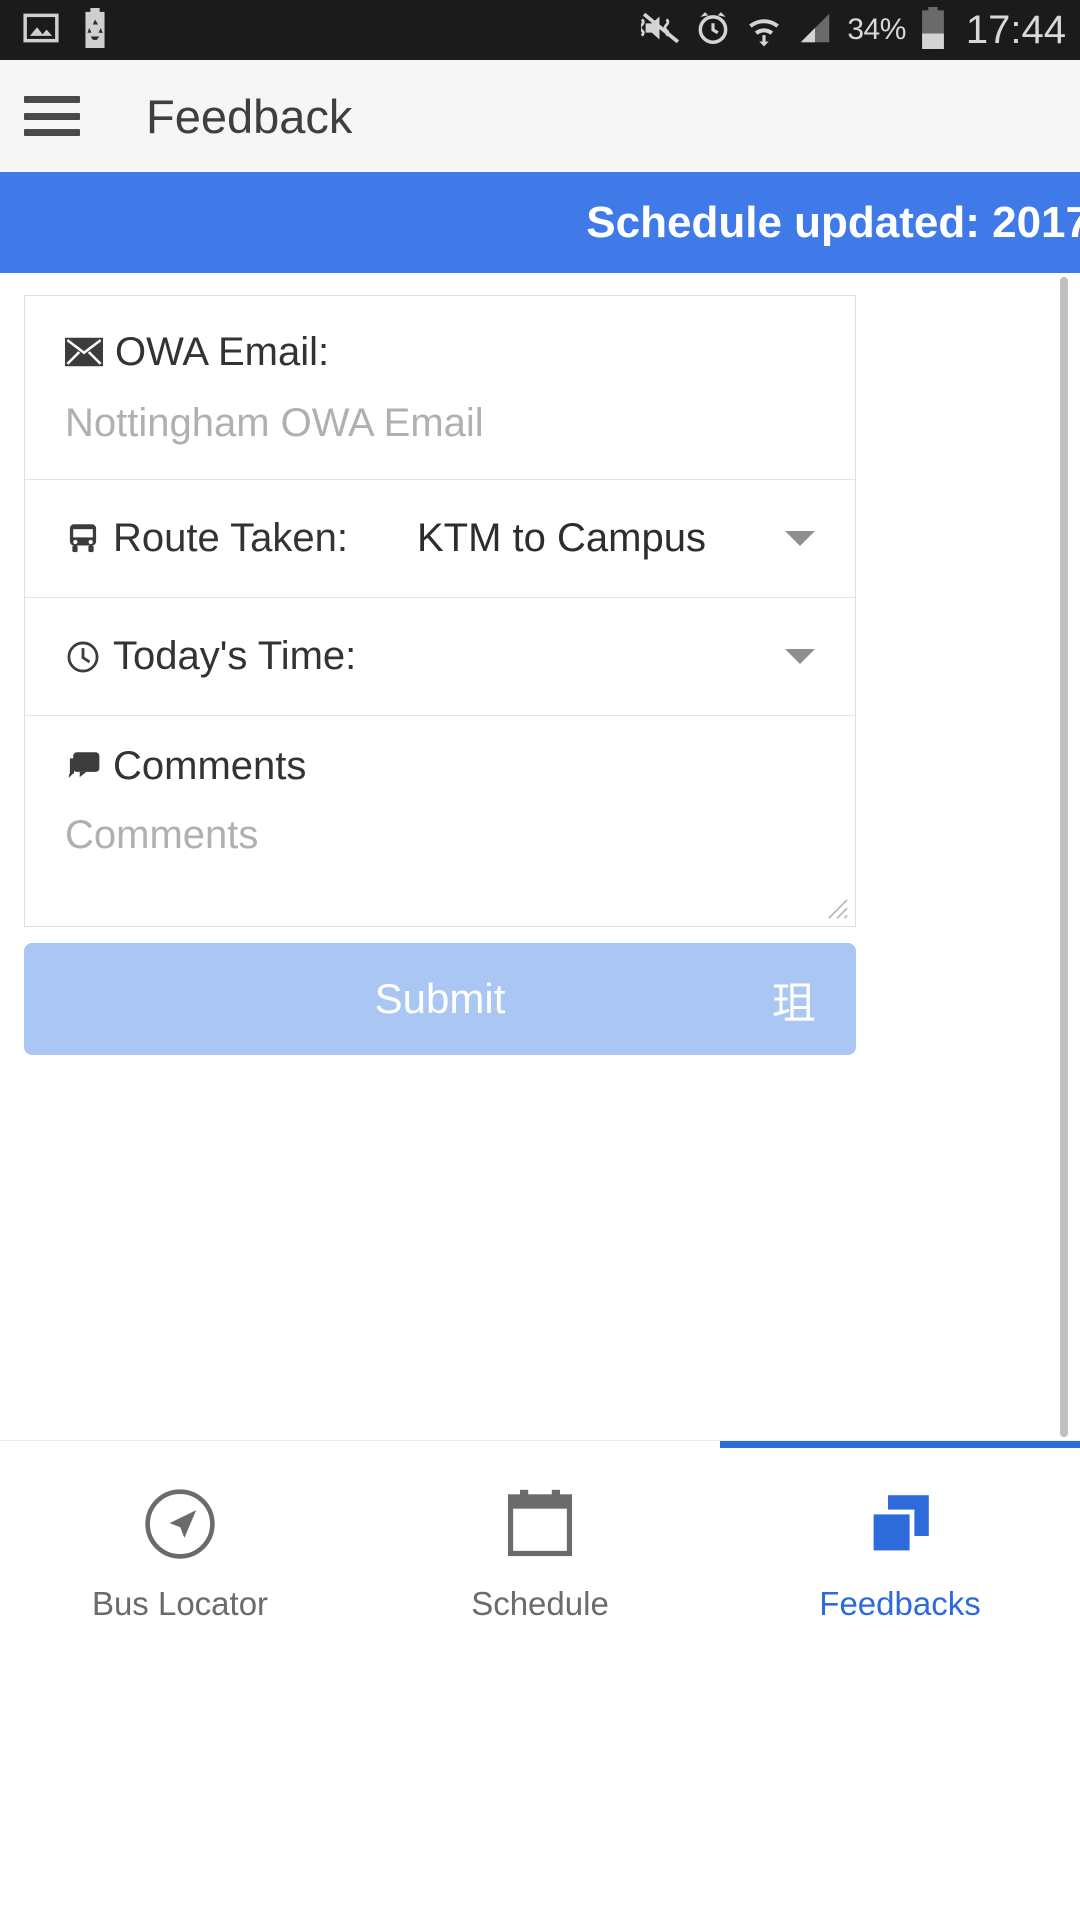 The width and height of the screenshot is (1080, 1920). I want to click on todays-time-label-group: Today's Time:, so click(210, 656).